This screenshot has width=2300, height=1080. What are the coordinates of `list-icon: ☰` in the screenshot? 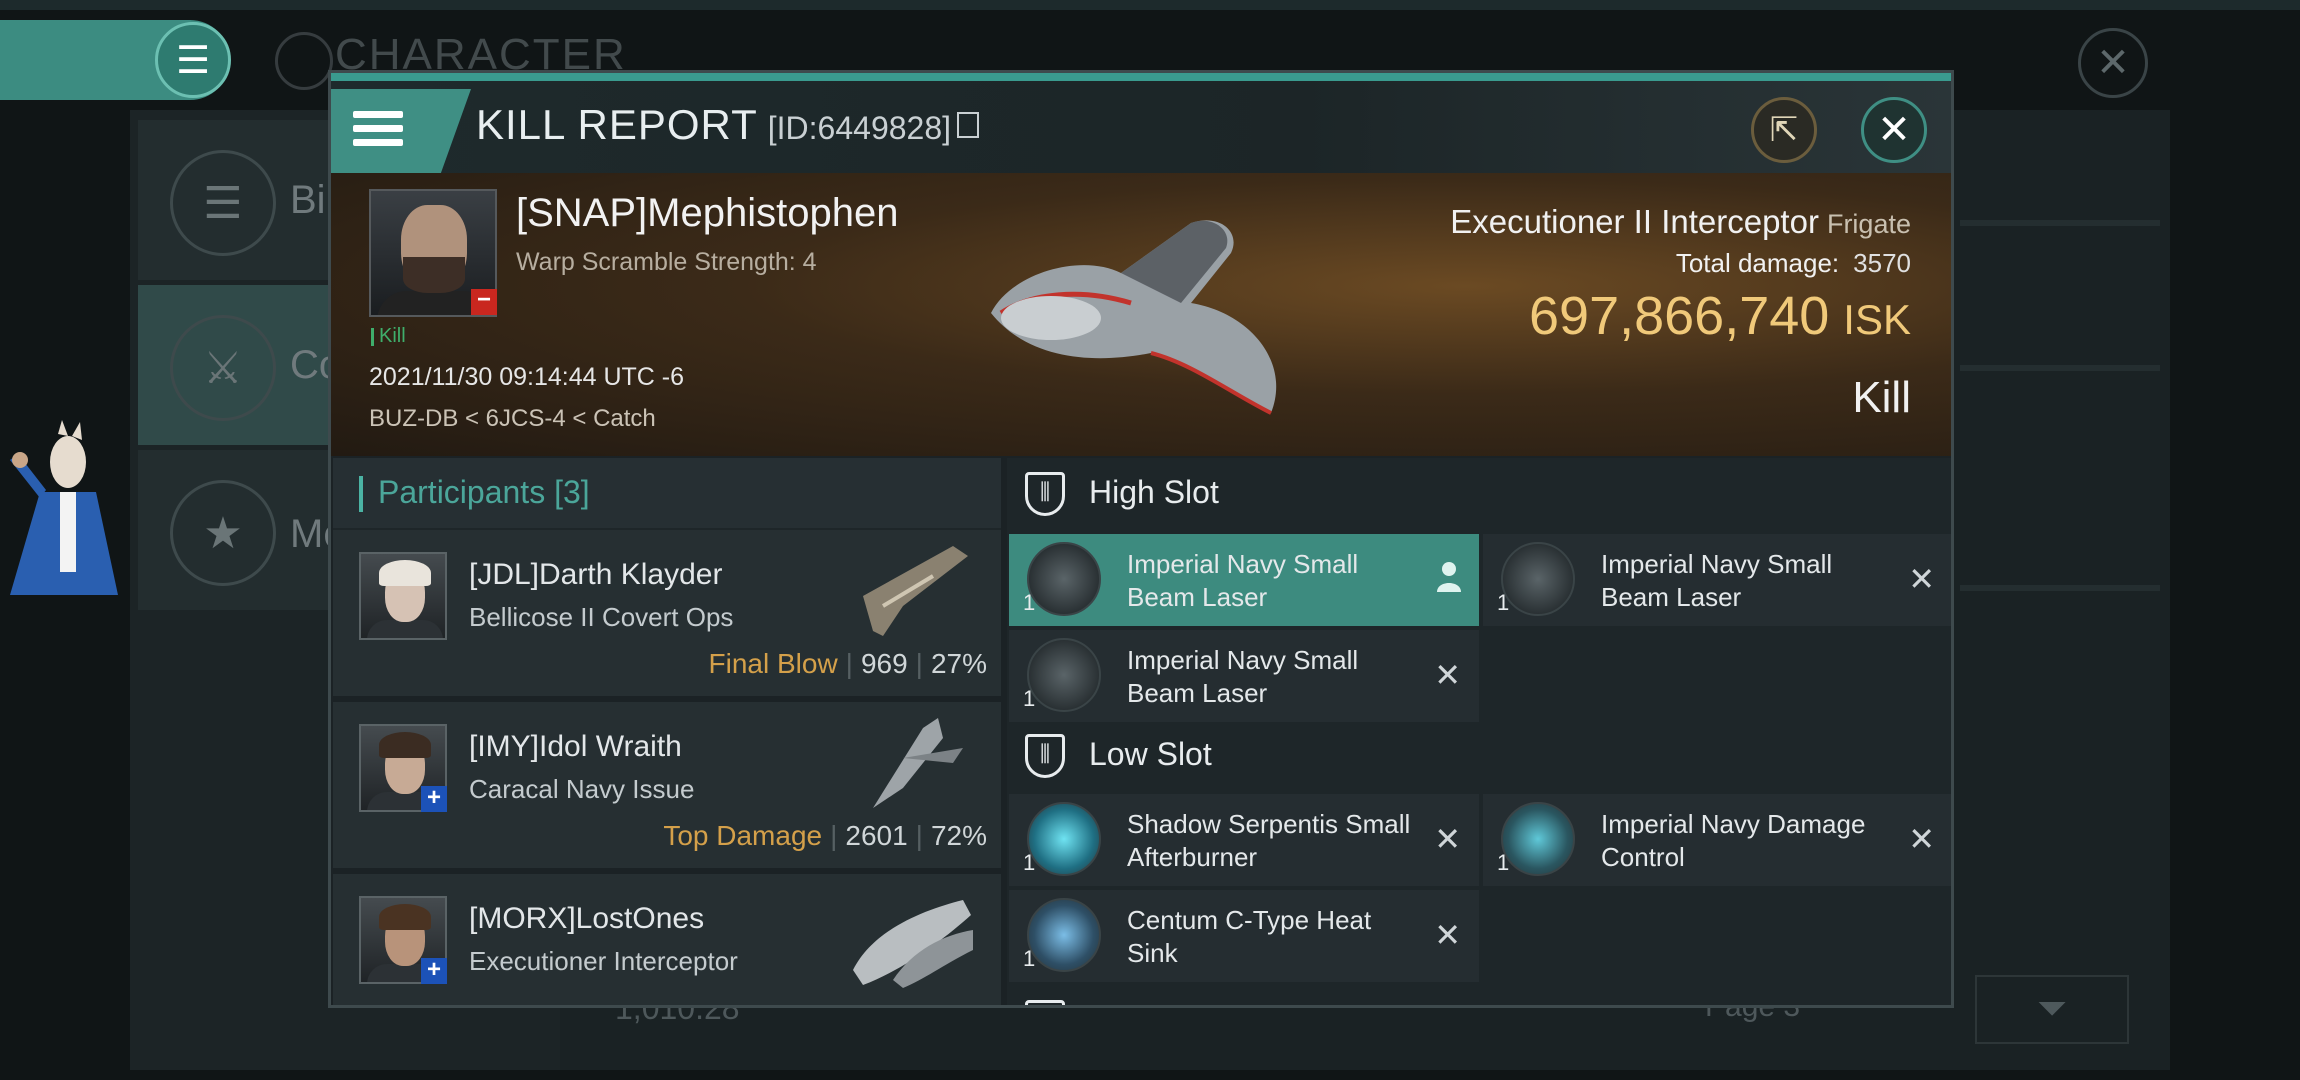 It's located at (223, 203).